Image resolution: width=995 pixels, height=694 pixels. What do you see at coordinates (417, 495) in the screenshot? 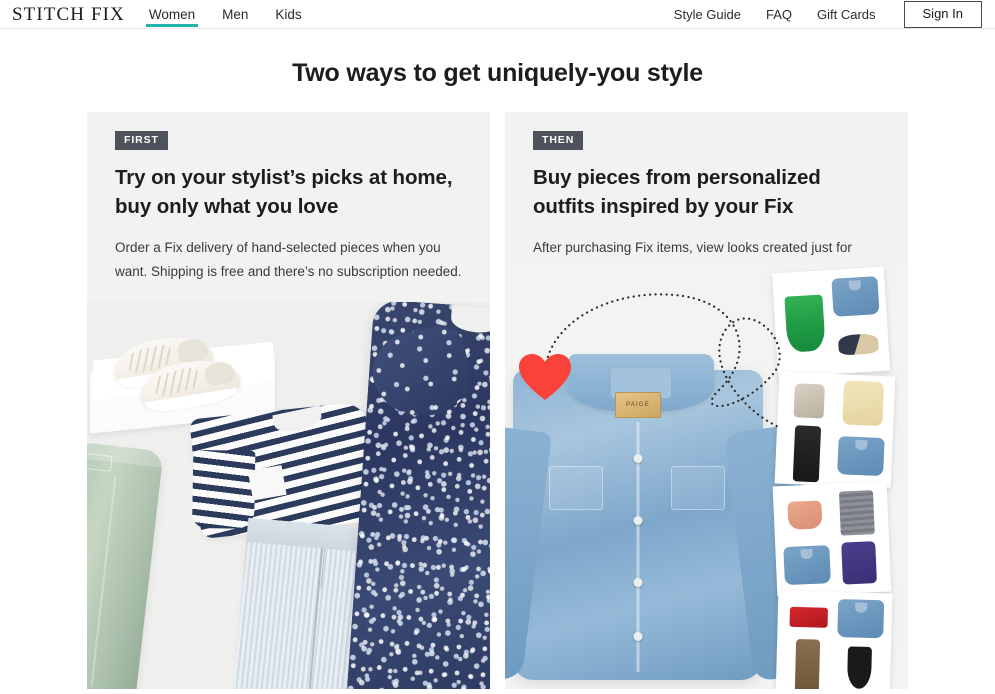
I see `navy-floral-dress` at bounding box center [417, 495].